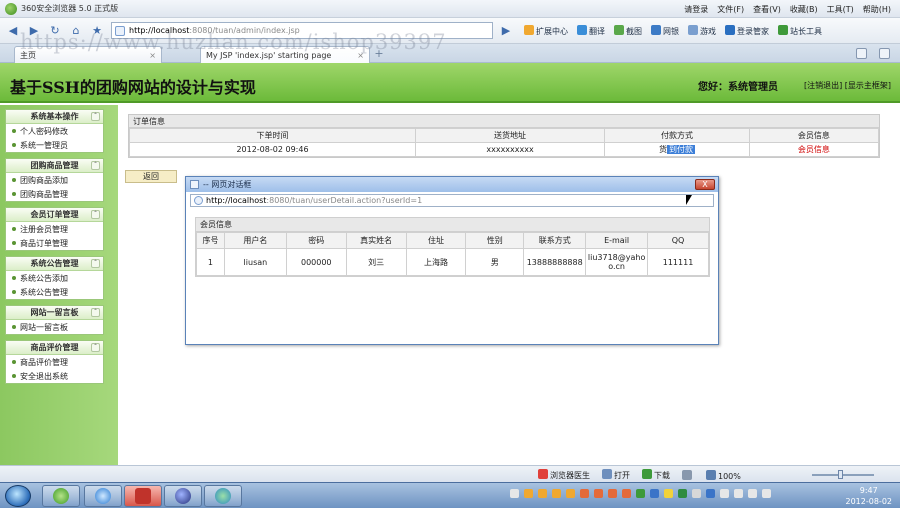 This screenshot has width=900, height=508. Describe the element at coordinates (54, 180) in the screenshot. I see `sidebar-item-add-product: 团购商品添加` at that location.